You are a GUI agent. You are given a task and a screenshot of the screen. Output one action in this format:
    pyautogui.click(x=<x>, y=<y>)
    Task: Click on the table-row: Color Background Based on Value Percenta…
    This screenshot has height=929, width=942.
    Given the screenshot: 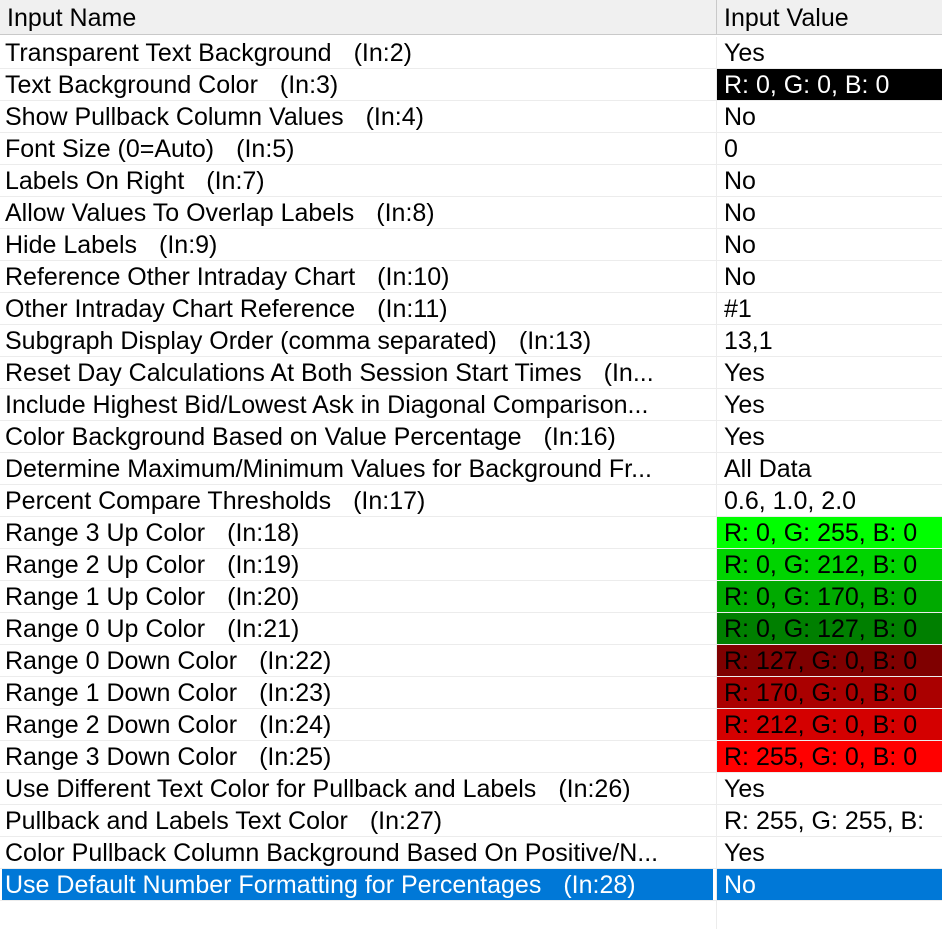 What is the action you would take?
    pyautogui.click(x=471, y=437)
    